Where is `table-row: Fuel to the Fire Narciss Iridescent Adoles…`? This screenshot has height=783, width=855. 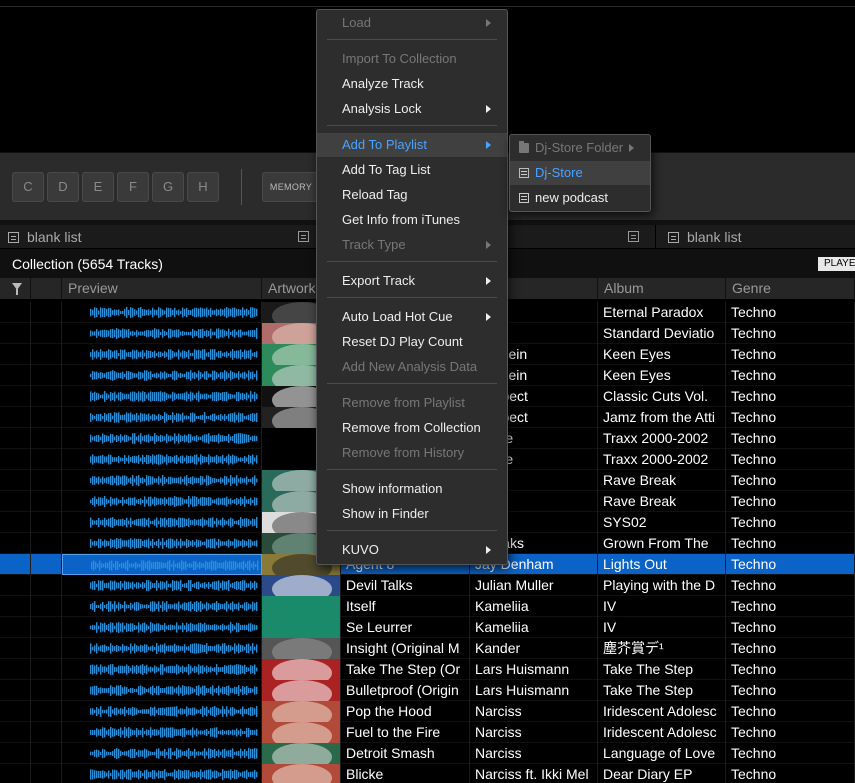
table-row: Fuel to the Fire Narciss Iridescent Adoles… is located at coordinates (427, 732).